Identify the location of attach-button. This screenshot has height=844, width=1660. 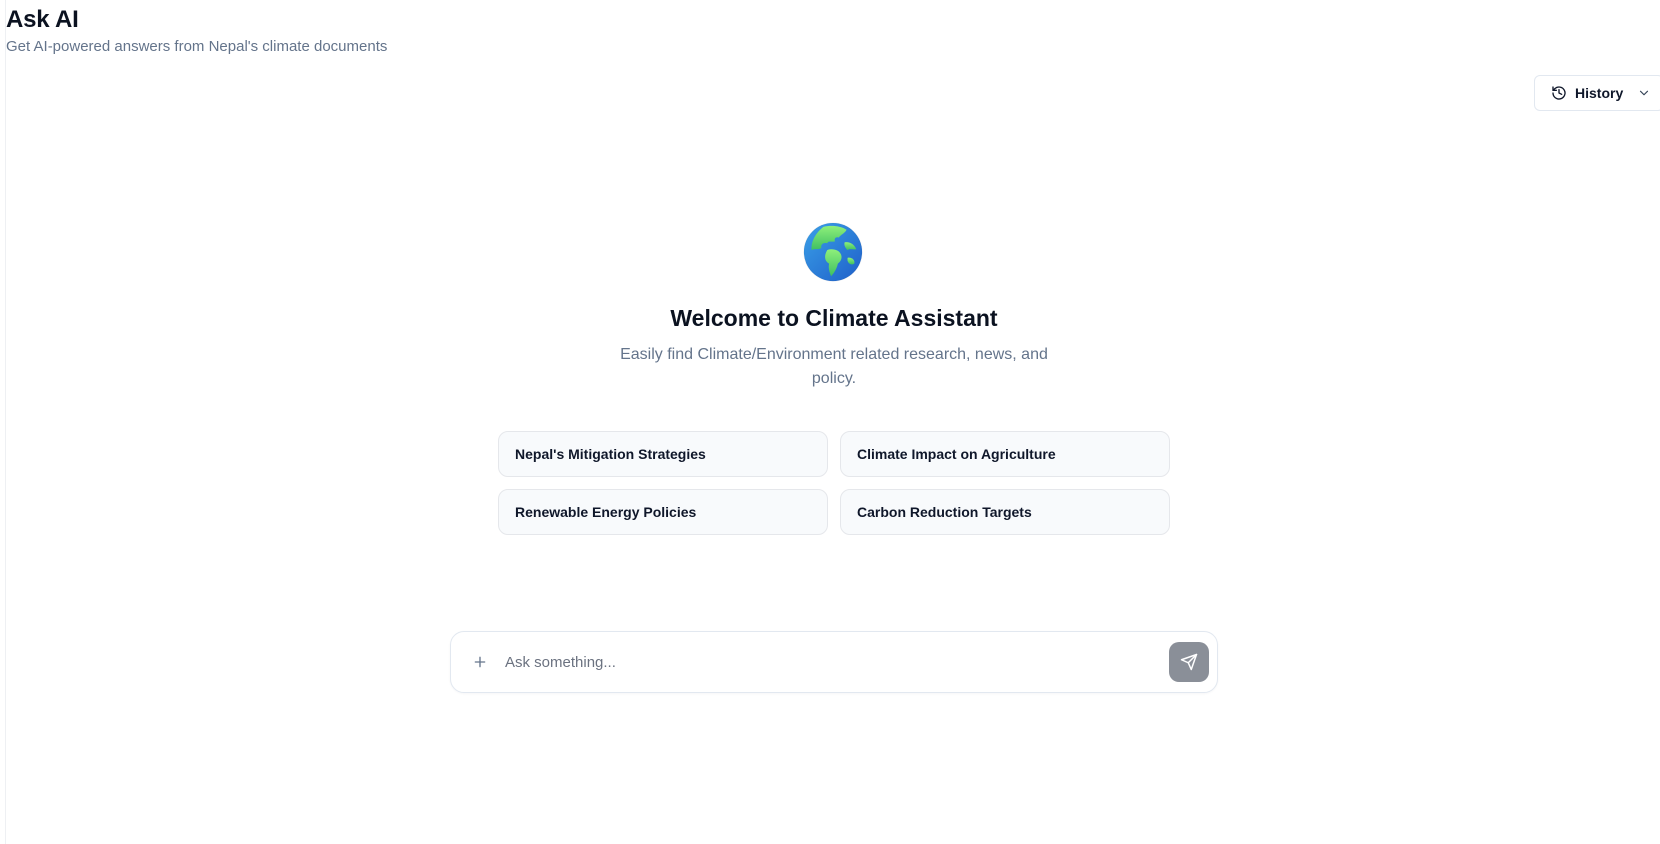
(480, 662).